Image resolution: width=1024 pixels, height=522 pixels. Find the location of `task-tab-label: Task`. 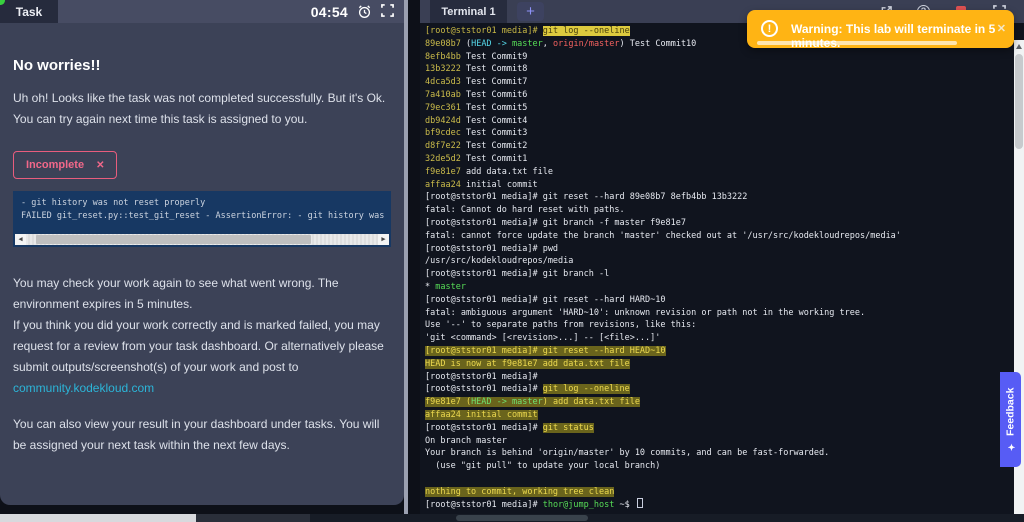

task-tab-label: Task is located at coordinates (29, 11).